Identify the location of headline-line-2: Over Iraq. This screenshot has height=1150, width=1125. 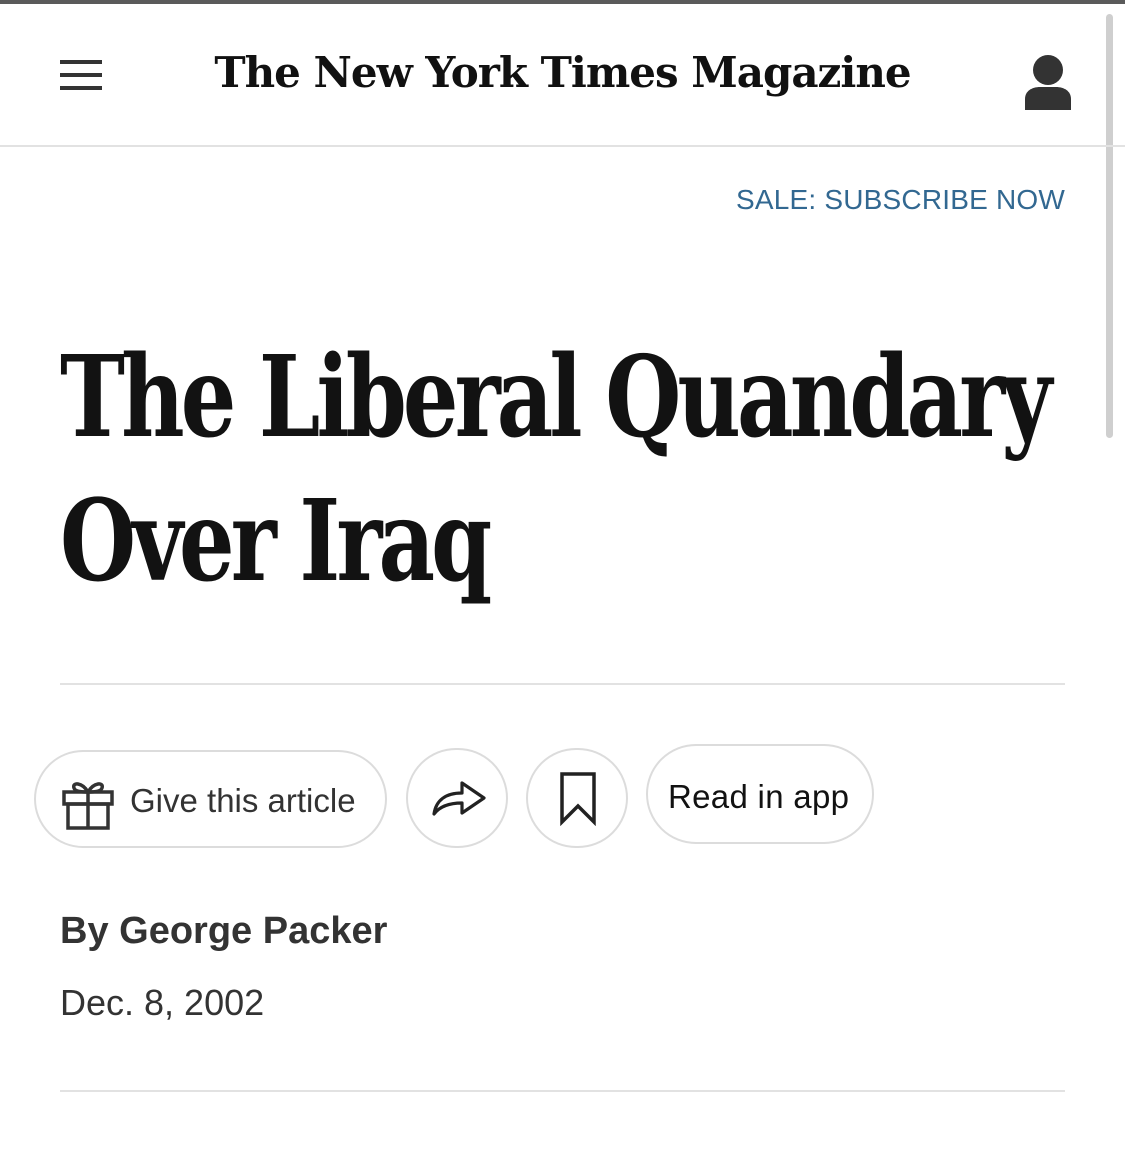
(276, 541).